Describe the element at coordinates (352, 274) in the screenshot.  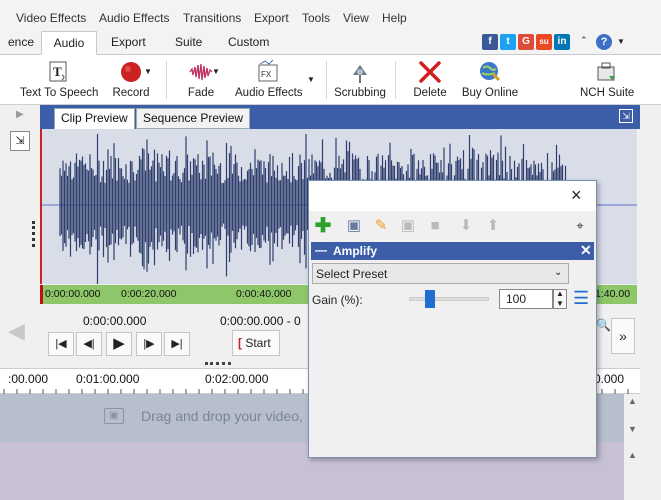
I see `preset-value: Select Preset` at that location.